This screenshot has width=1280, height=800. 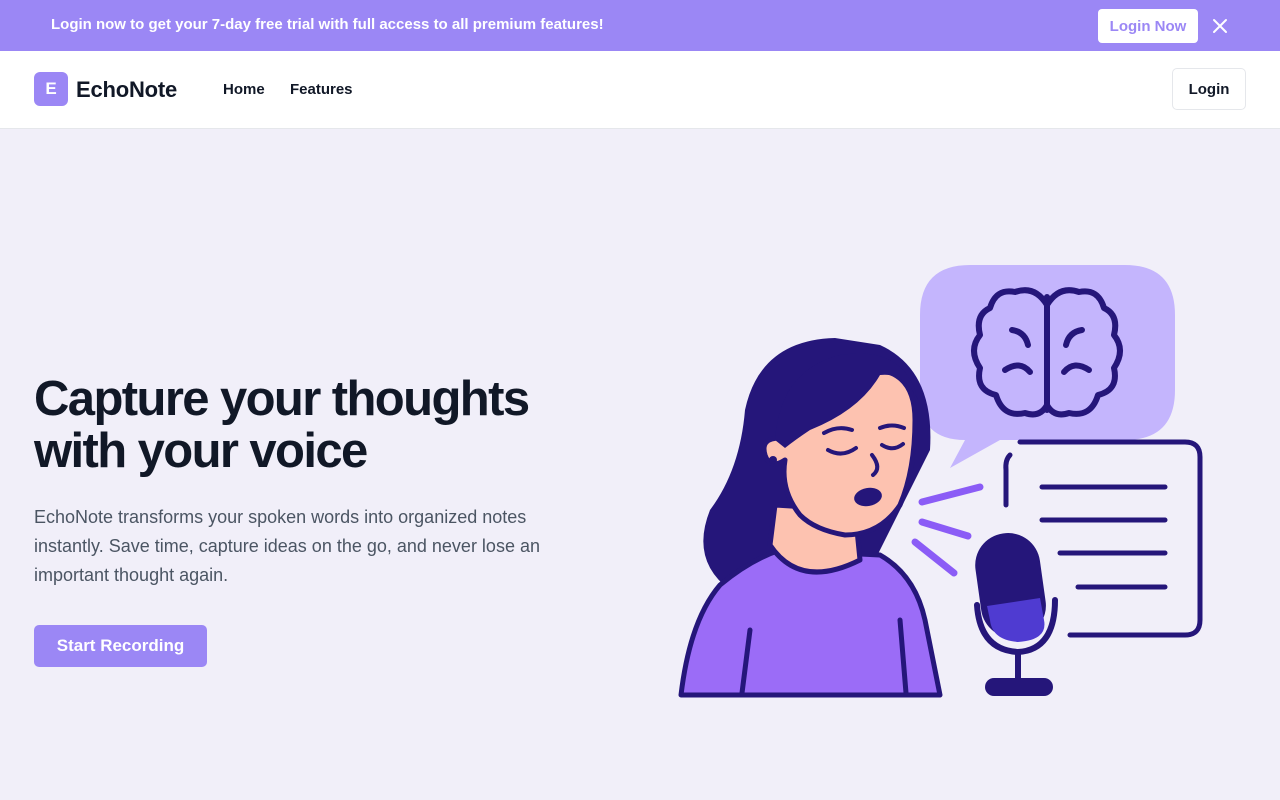 What do you see at coordinates (640, 90) in the screenshot?
I see `navbar: E EchoNote Home Features Login` at bounding box center [640, 90].